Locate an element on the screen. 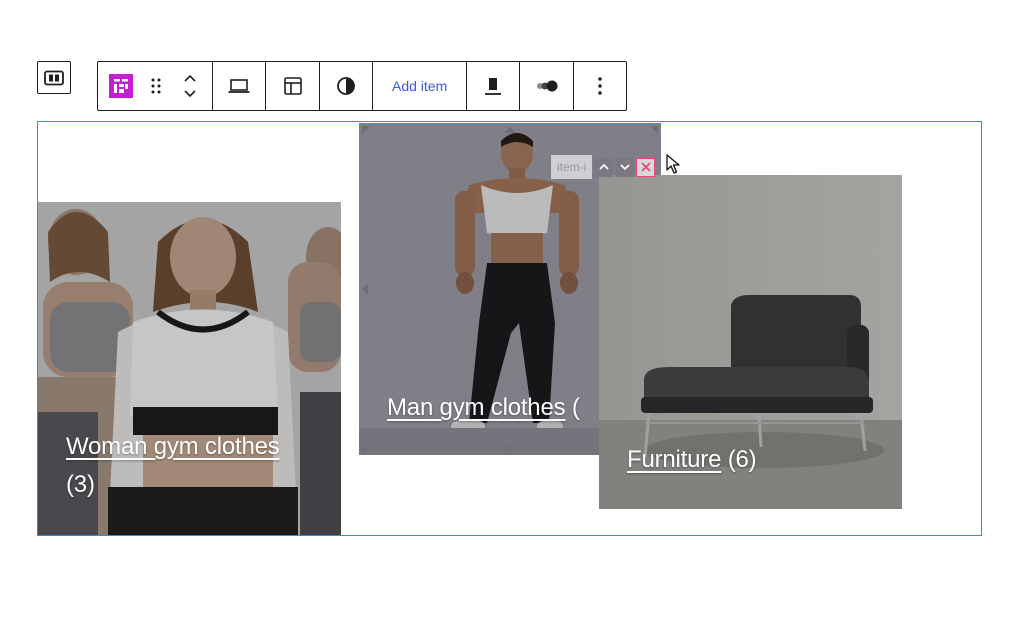 This screenshot has height=624, width=1024. toggle-button is located at coordinates (546, 86).